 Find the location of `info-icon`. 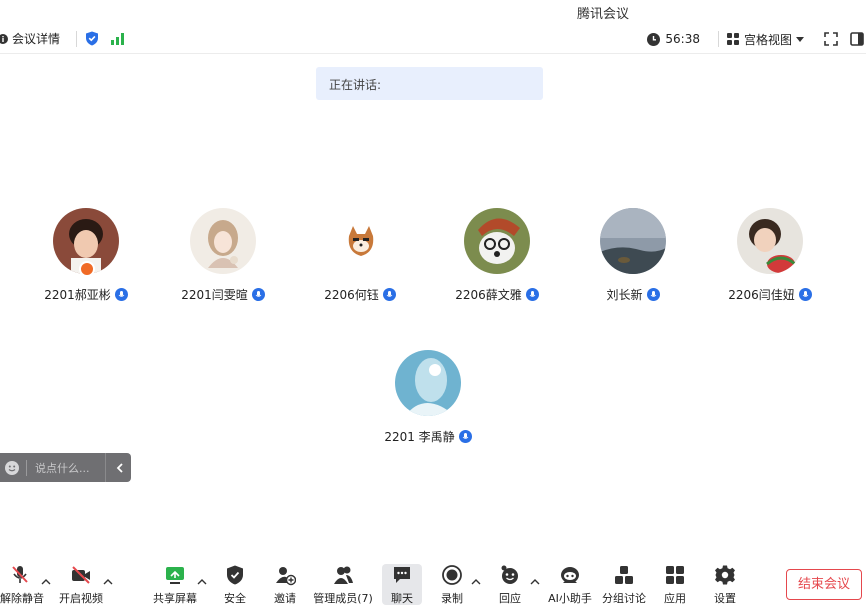

info-icon is located at coordinates (4, 38).